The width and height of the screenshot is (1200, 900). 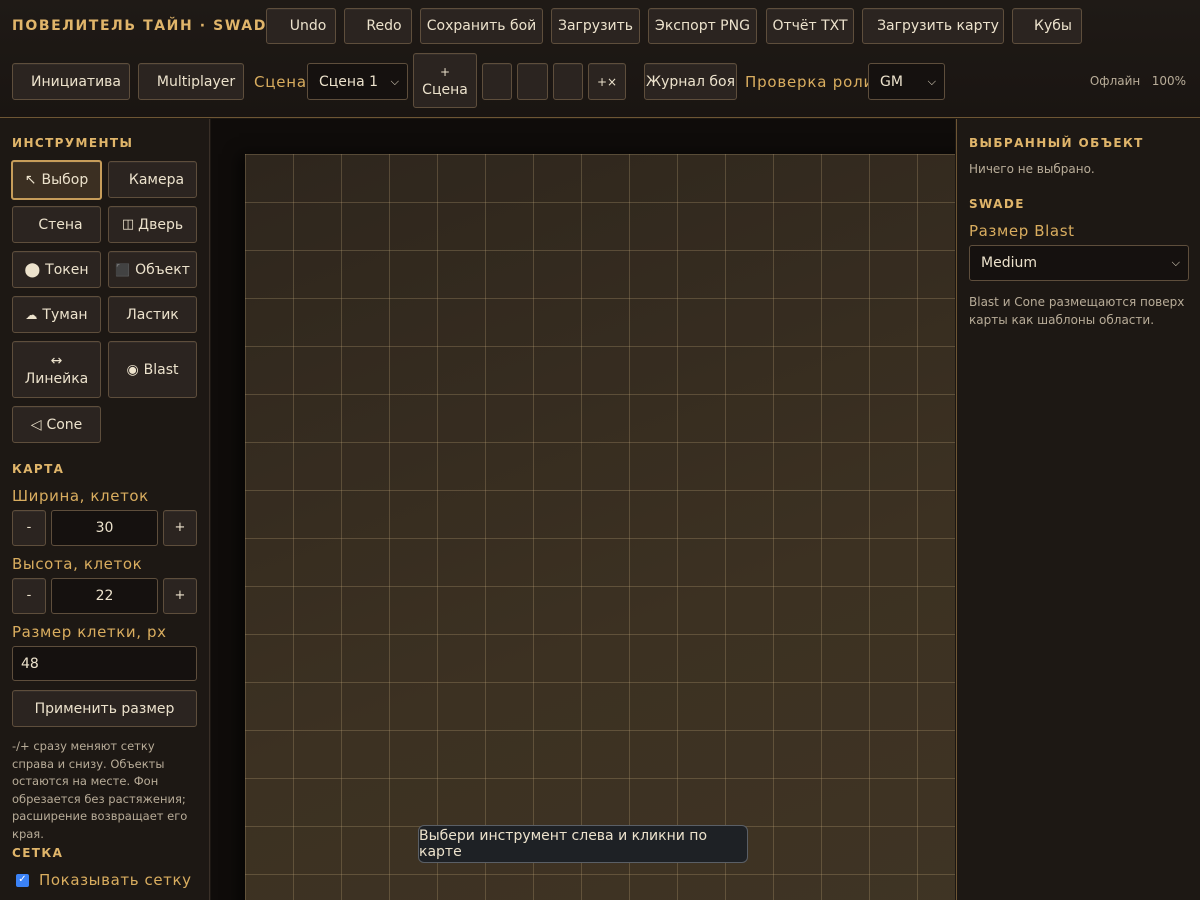 I want to click on cell-size-input: 48, so click(x=104, y=663).